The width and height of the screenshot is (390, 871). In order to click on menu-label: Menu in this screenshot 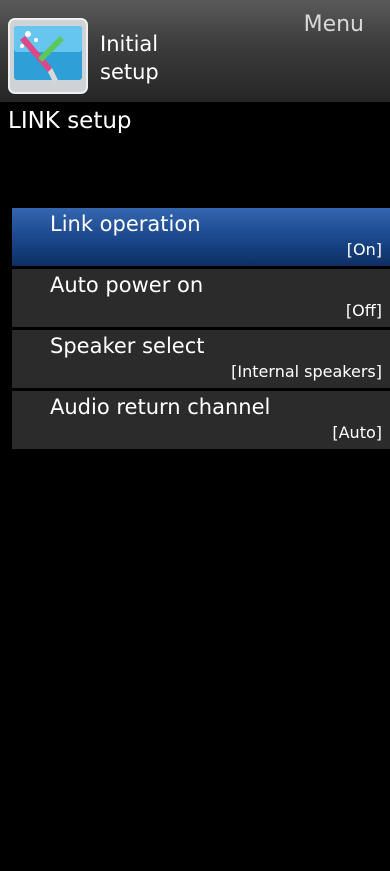, I will do `click(334, 24)`.